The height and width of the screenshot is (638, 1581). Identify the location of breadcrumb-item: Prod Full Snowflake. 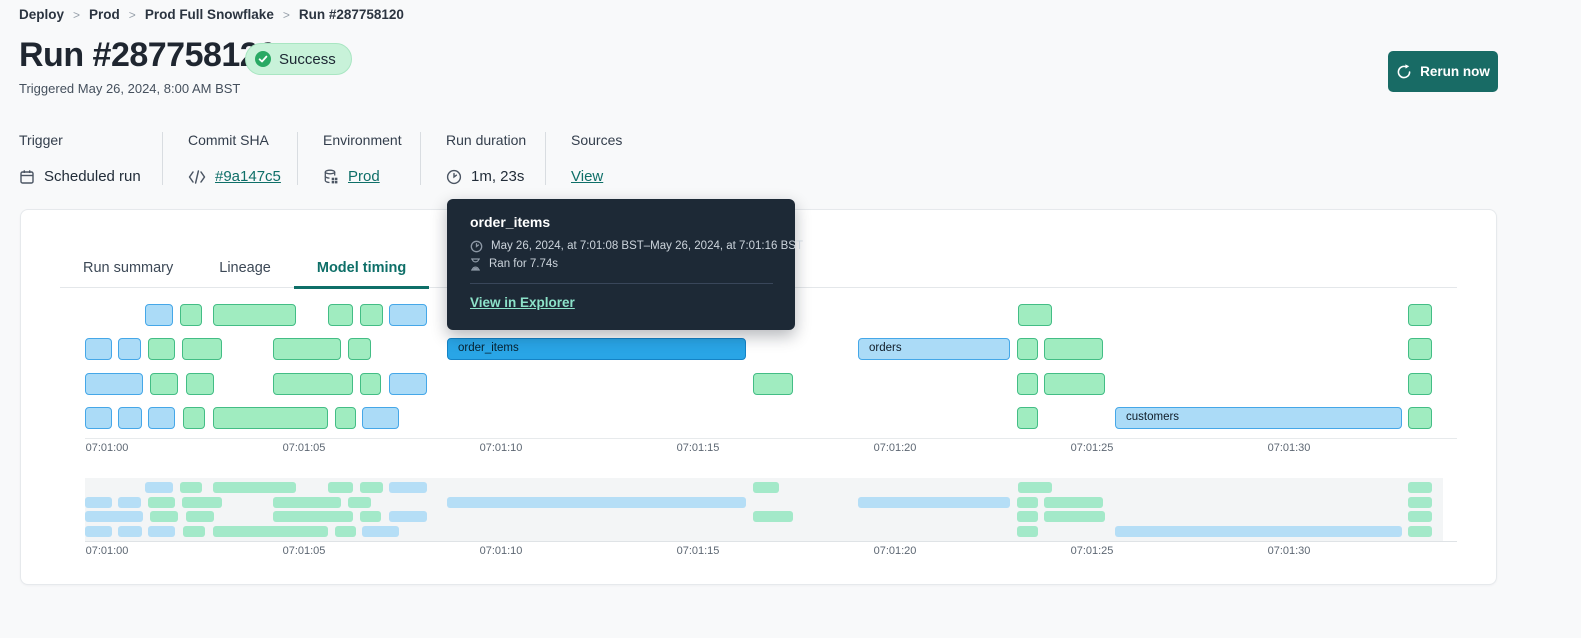
(209, 14).